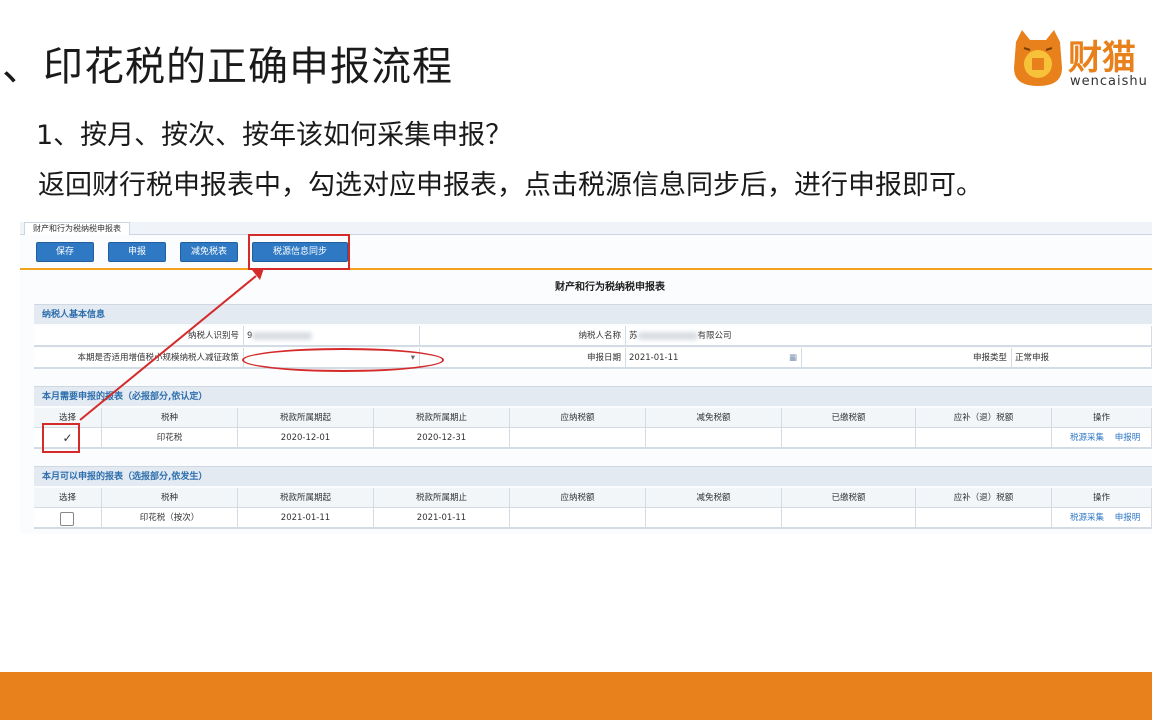  I want to click on cat-mascot-icon, so click(1038, 58).